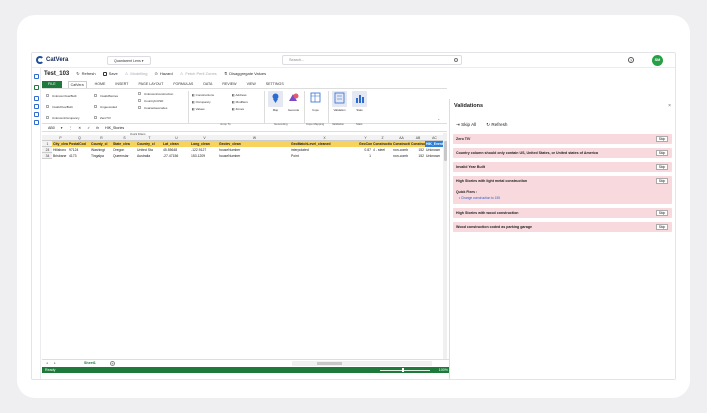 The height and width of the screenshot is (413, 707). Describe the element at coordinates (293, 110) in the screenshot. I see `geocode-label: Geocode` at that location.